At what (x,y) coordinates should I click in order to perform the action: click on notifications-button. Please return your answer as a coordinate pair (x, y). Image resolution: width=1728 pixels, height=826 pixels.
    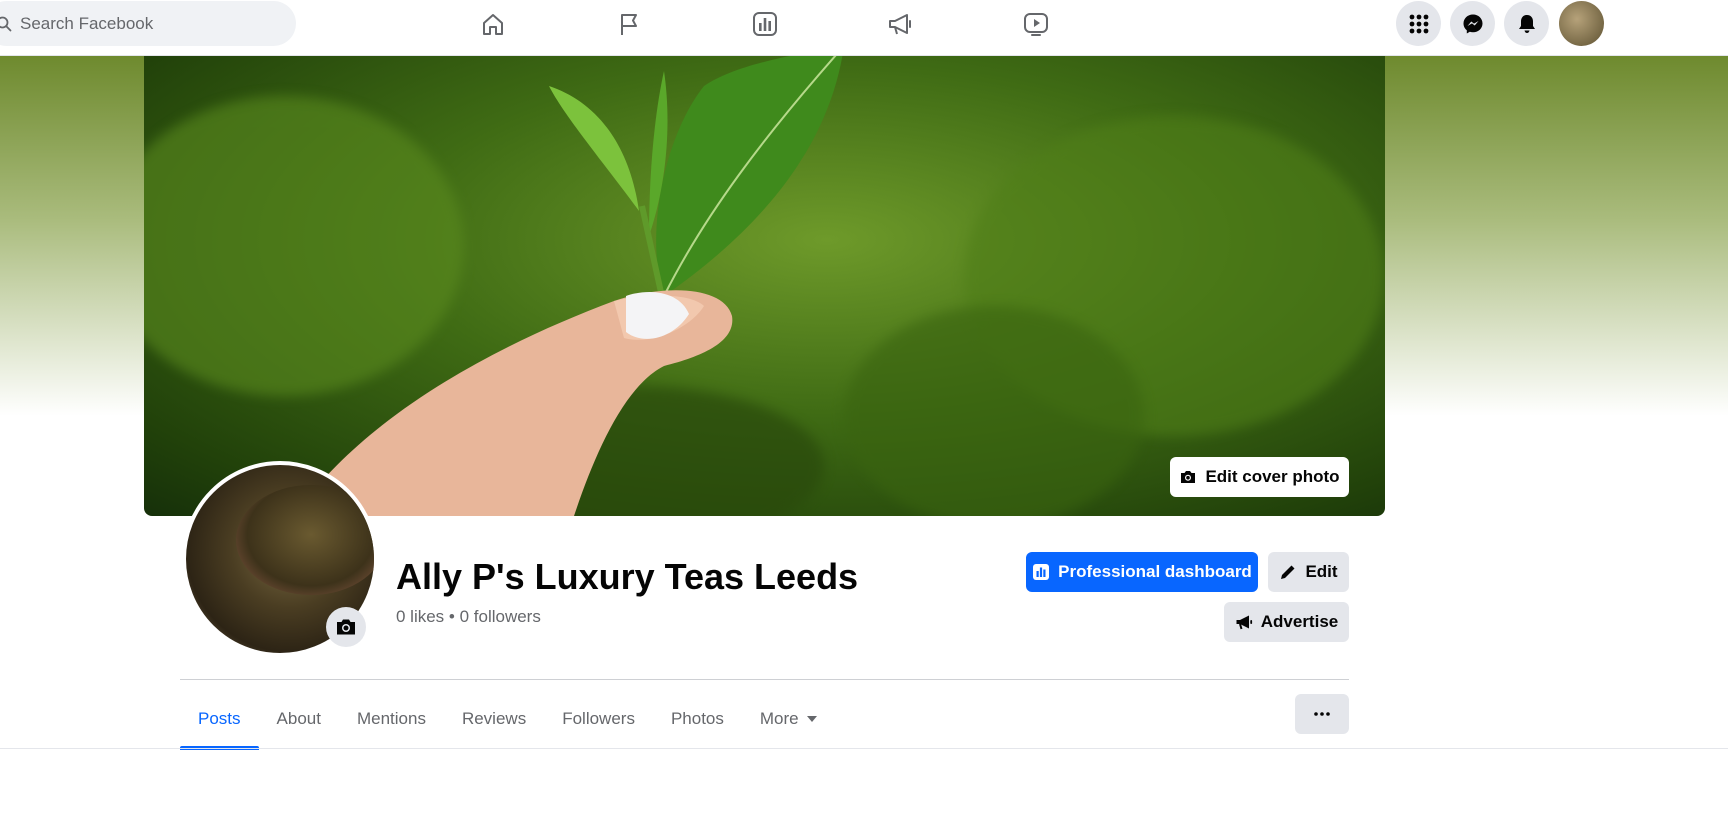
    Looking at the image, I should click on (1526, 23).